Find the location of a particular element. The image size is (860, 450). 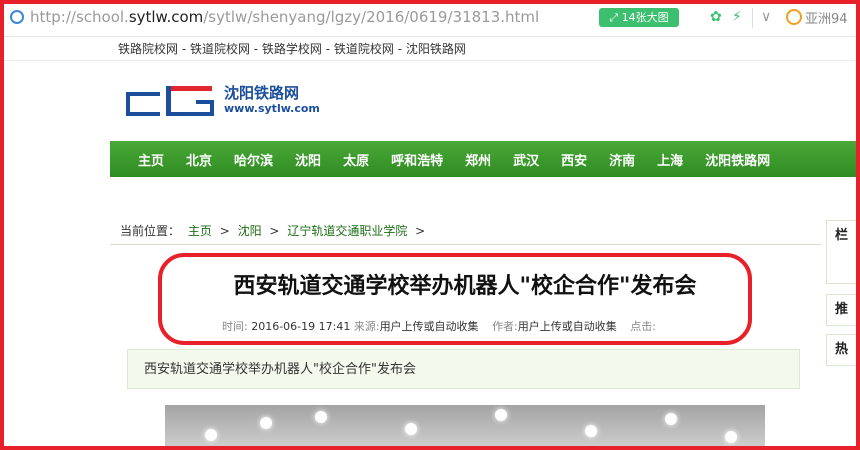

breadcrumb-item: 主页 is located at coordinates (200, 231).